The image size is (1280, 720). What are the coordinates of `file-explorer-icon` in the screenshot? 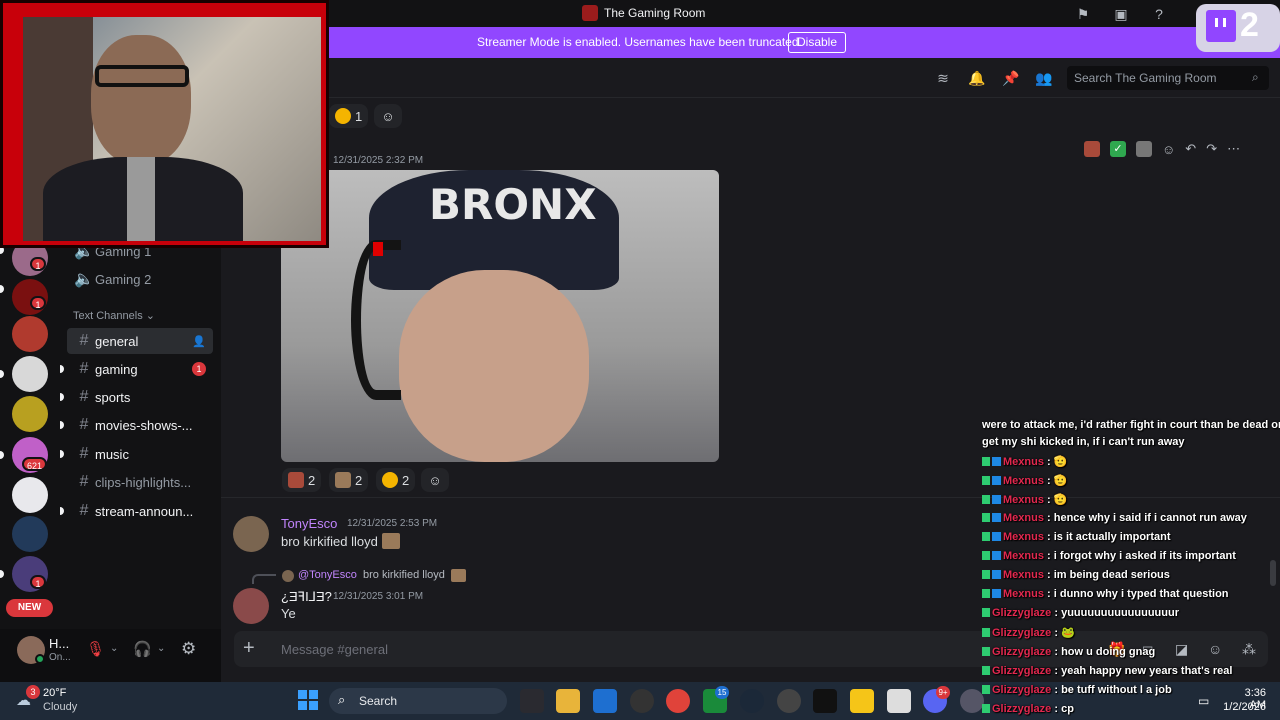 It's located at (568, 701).